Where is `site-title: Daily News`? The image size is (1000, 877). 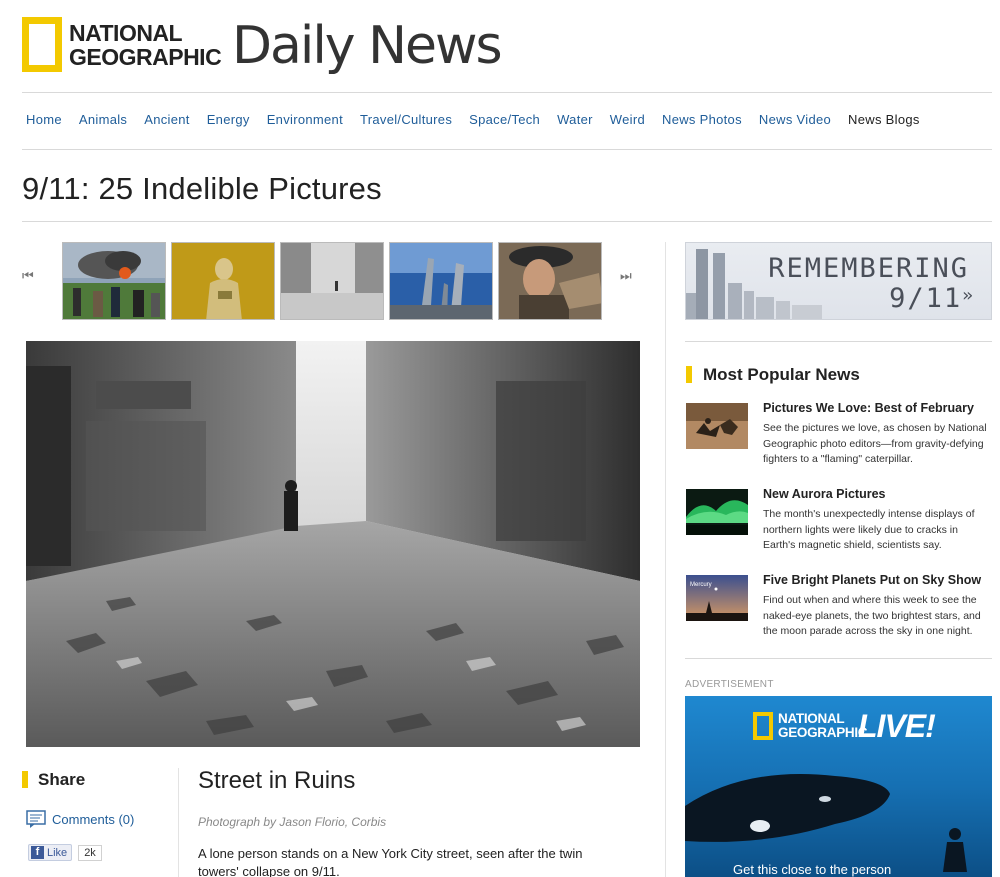
site-title: Daily News is located at coordinates (367, 46).